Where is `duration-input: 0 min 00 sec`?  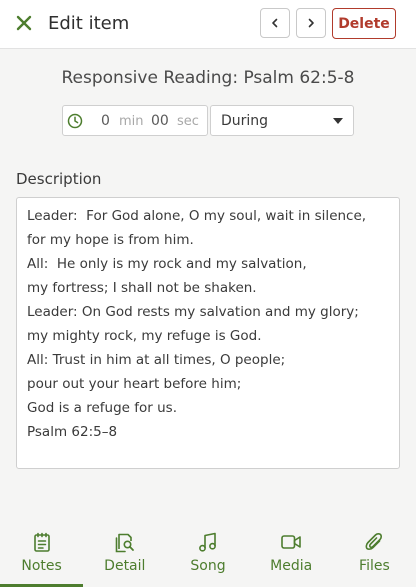 duration-input: 0 min 00 sec is located at coordinates (135, 120).